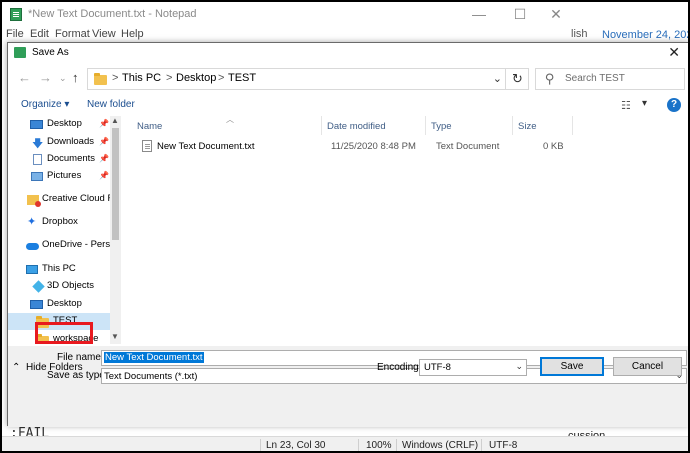  What do you see at coordinates (348, 53) in the screenshot?
I see `dialog-title-bar: Save As ✕` at bounding box center [348, 53].